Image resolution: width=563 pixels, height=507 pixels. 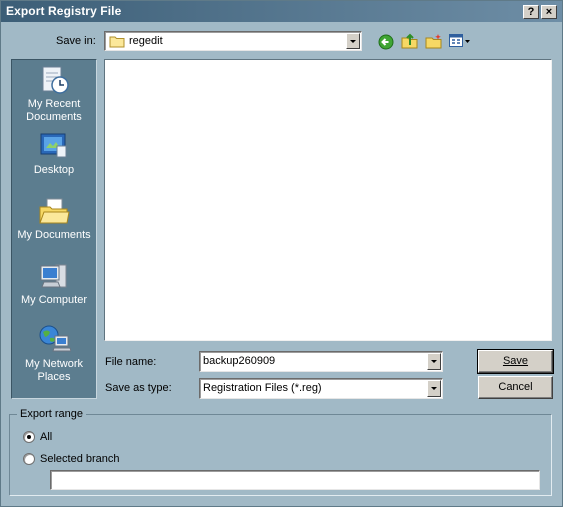 I want to click on save-as-type-value: Registration Files (*.reg), so click(x=262, y=388).